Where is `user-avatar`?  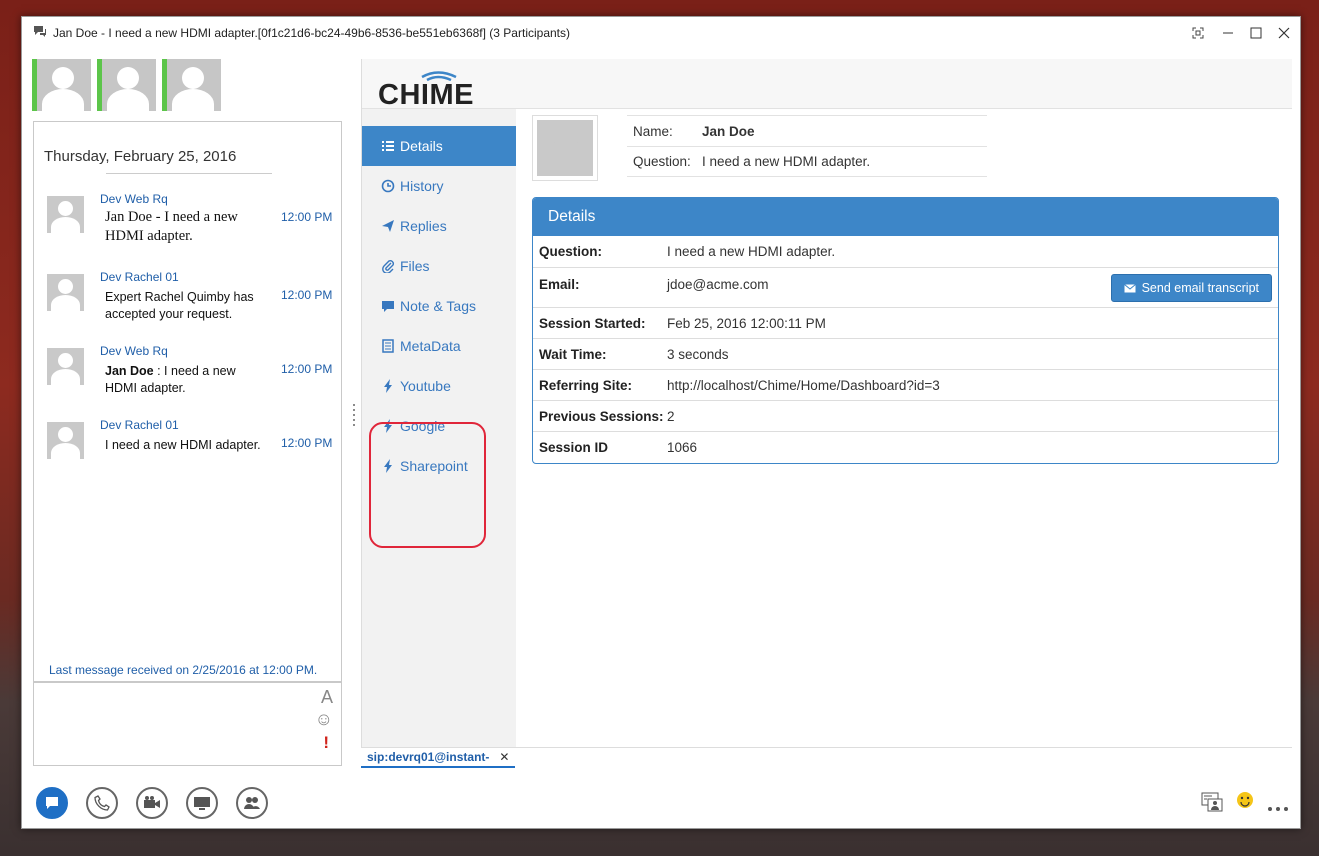
user-avatar is located at coordinates (565, 148).